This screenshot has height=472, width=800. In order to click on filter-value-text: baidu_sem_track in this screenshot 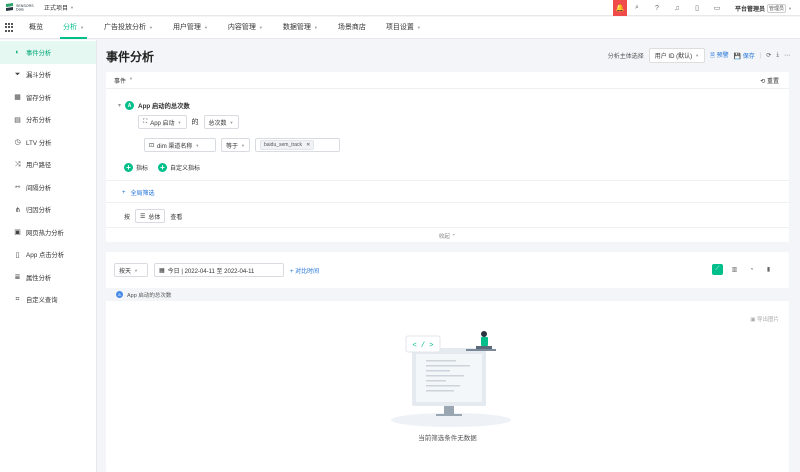, I will do `click(283, 145)`.